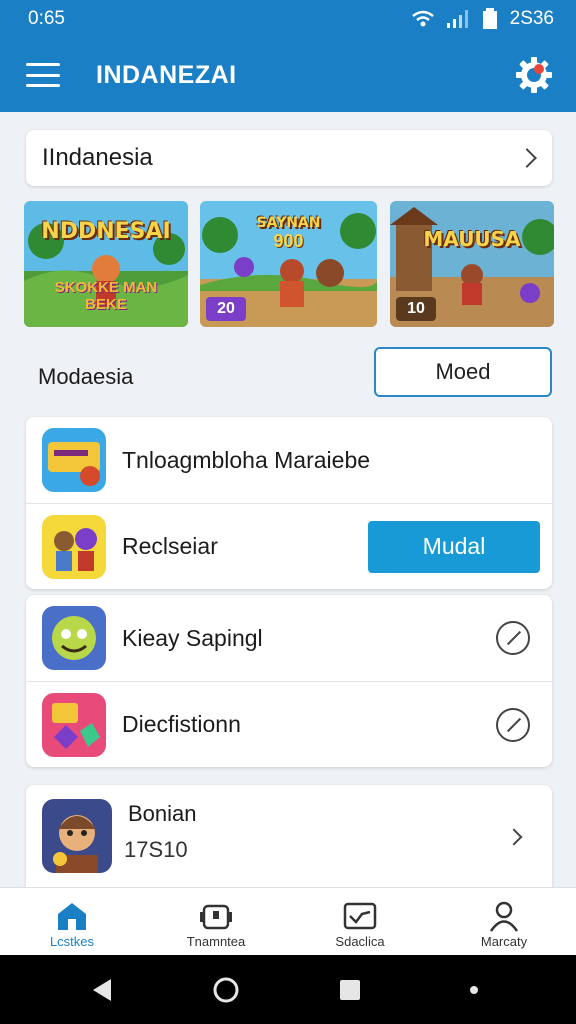 This screenshot has width=576, height=1024. Describe the element at coordinates (504, 941) in the screenshot. I see `nav-profile-label: Marcaty` at that location.